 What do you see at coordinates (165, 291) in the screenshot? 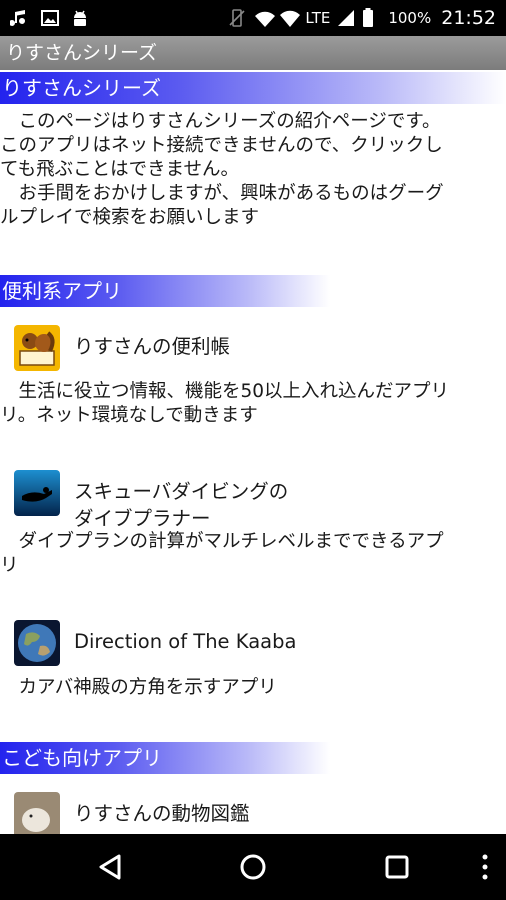
I see `utility-apps-section-header: 便利系アプリ` at bounding box center [165, 291].